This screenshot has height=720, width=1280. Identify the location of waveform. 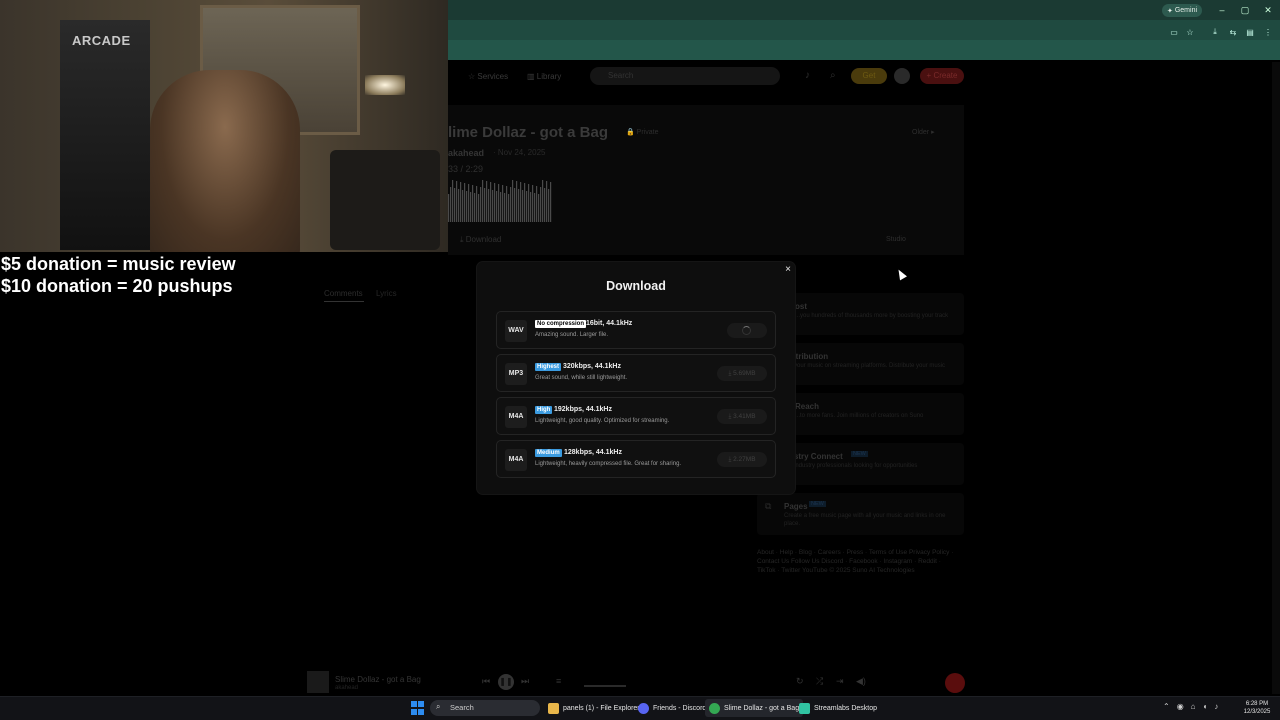
(500, 200).